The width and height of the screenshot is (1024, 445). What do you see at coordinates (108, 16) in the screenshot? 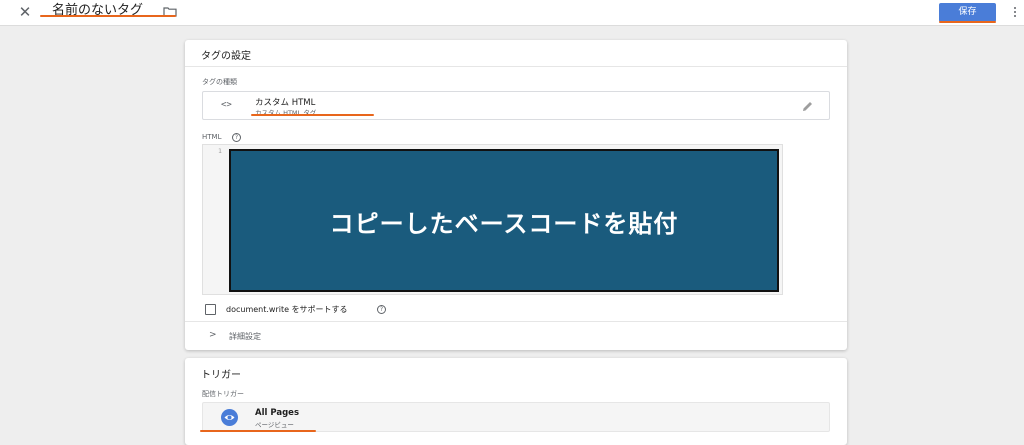
I see `title-highlight-underline` at bounding box center [108, 16].